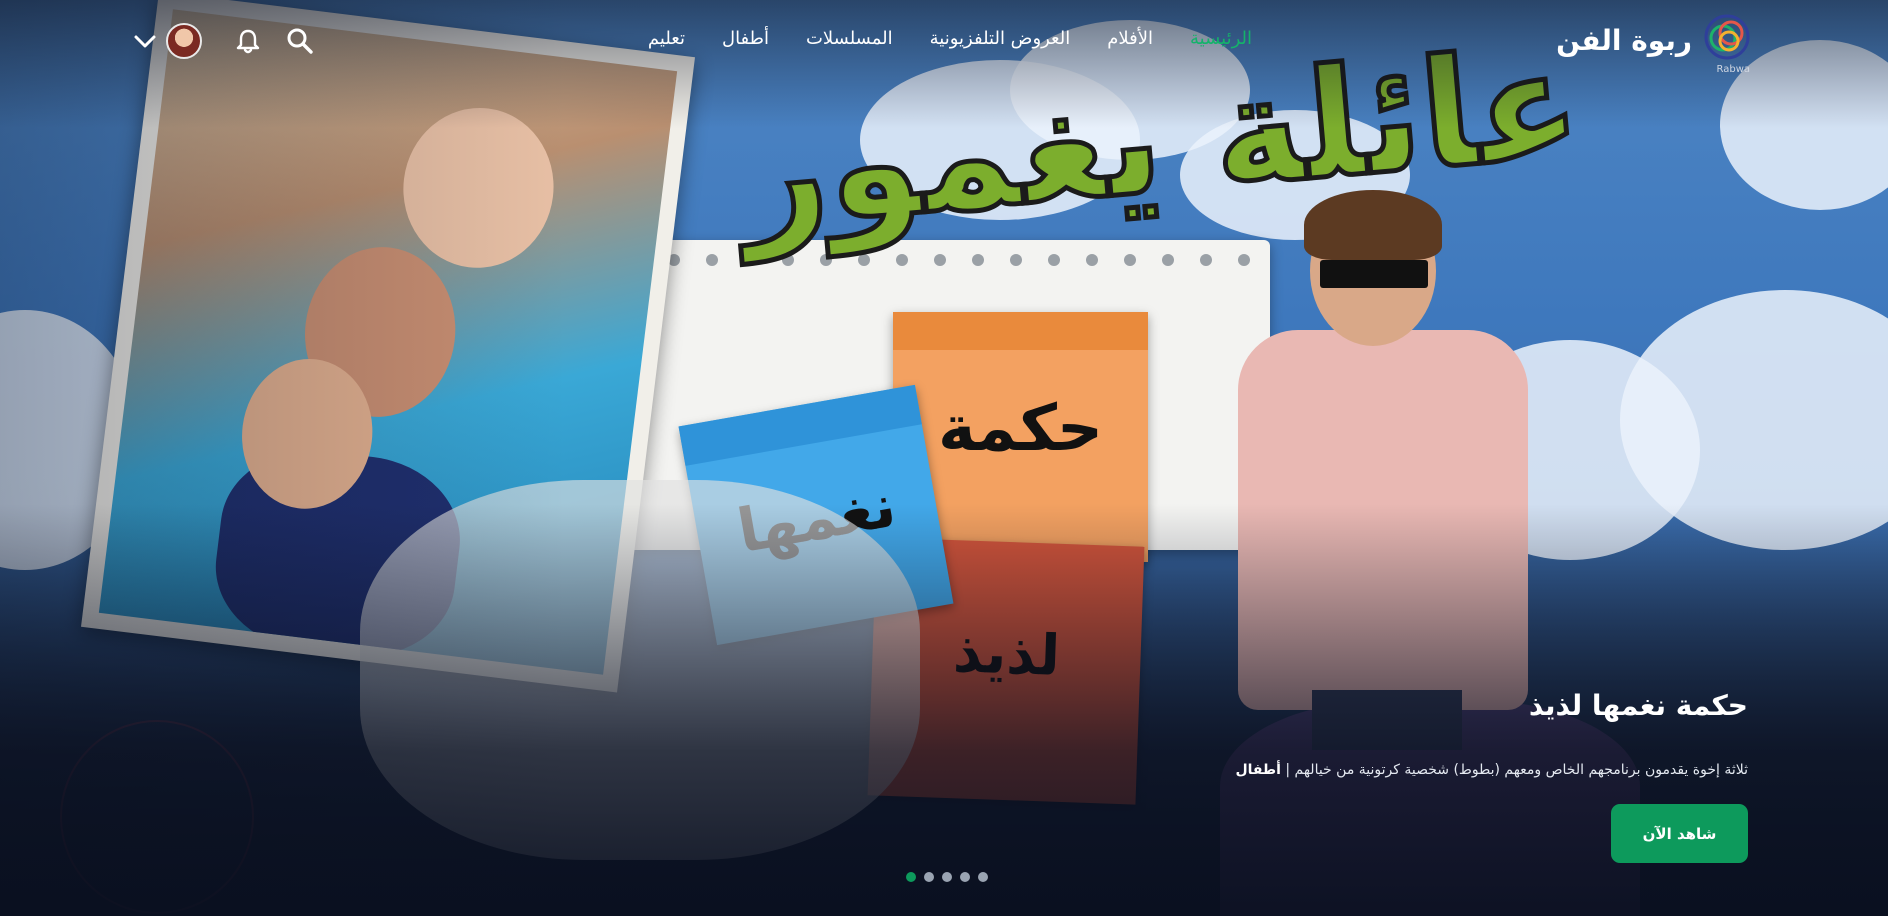 The image size is (1888, 916). I want to click on user-toolbar, so click(225, 42).